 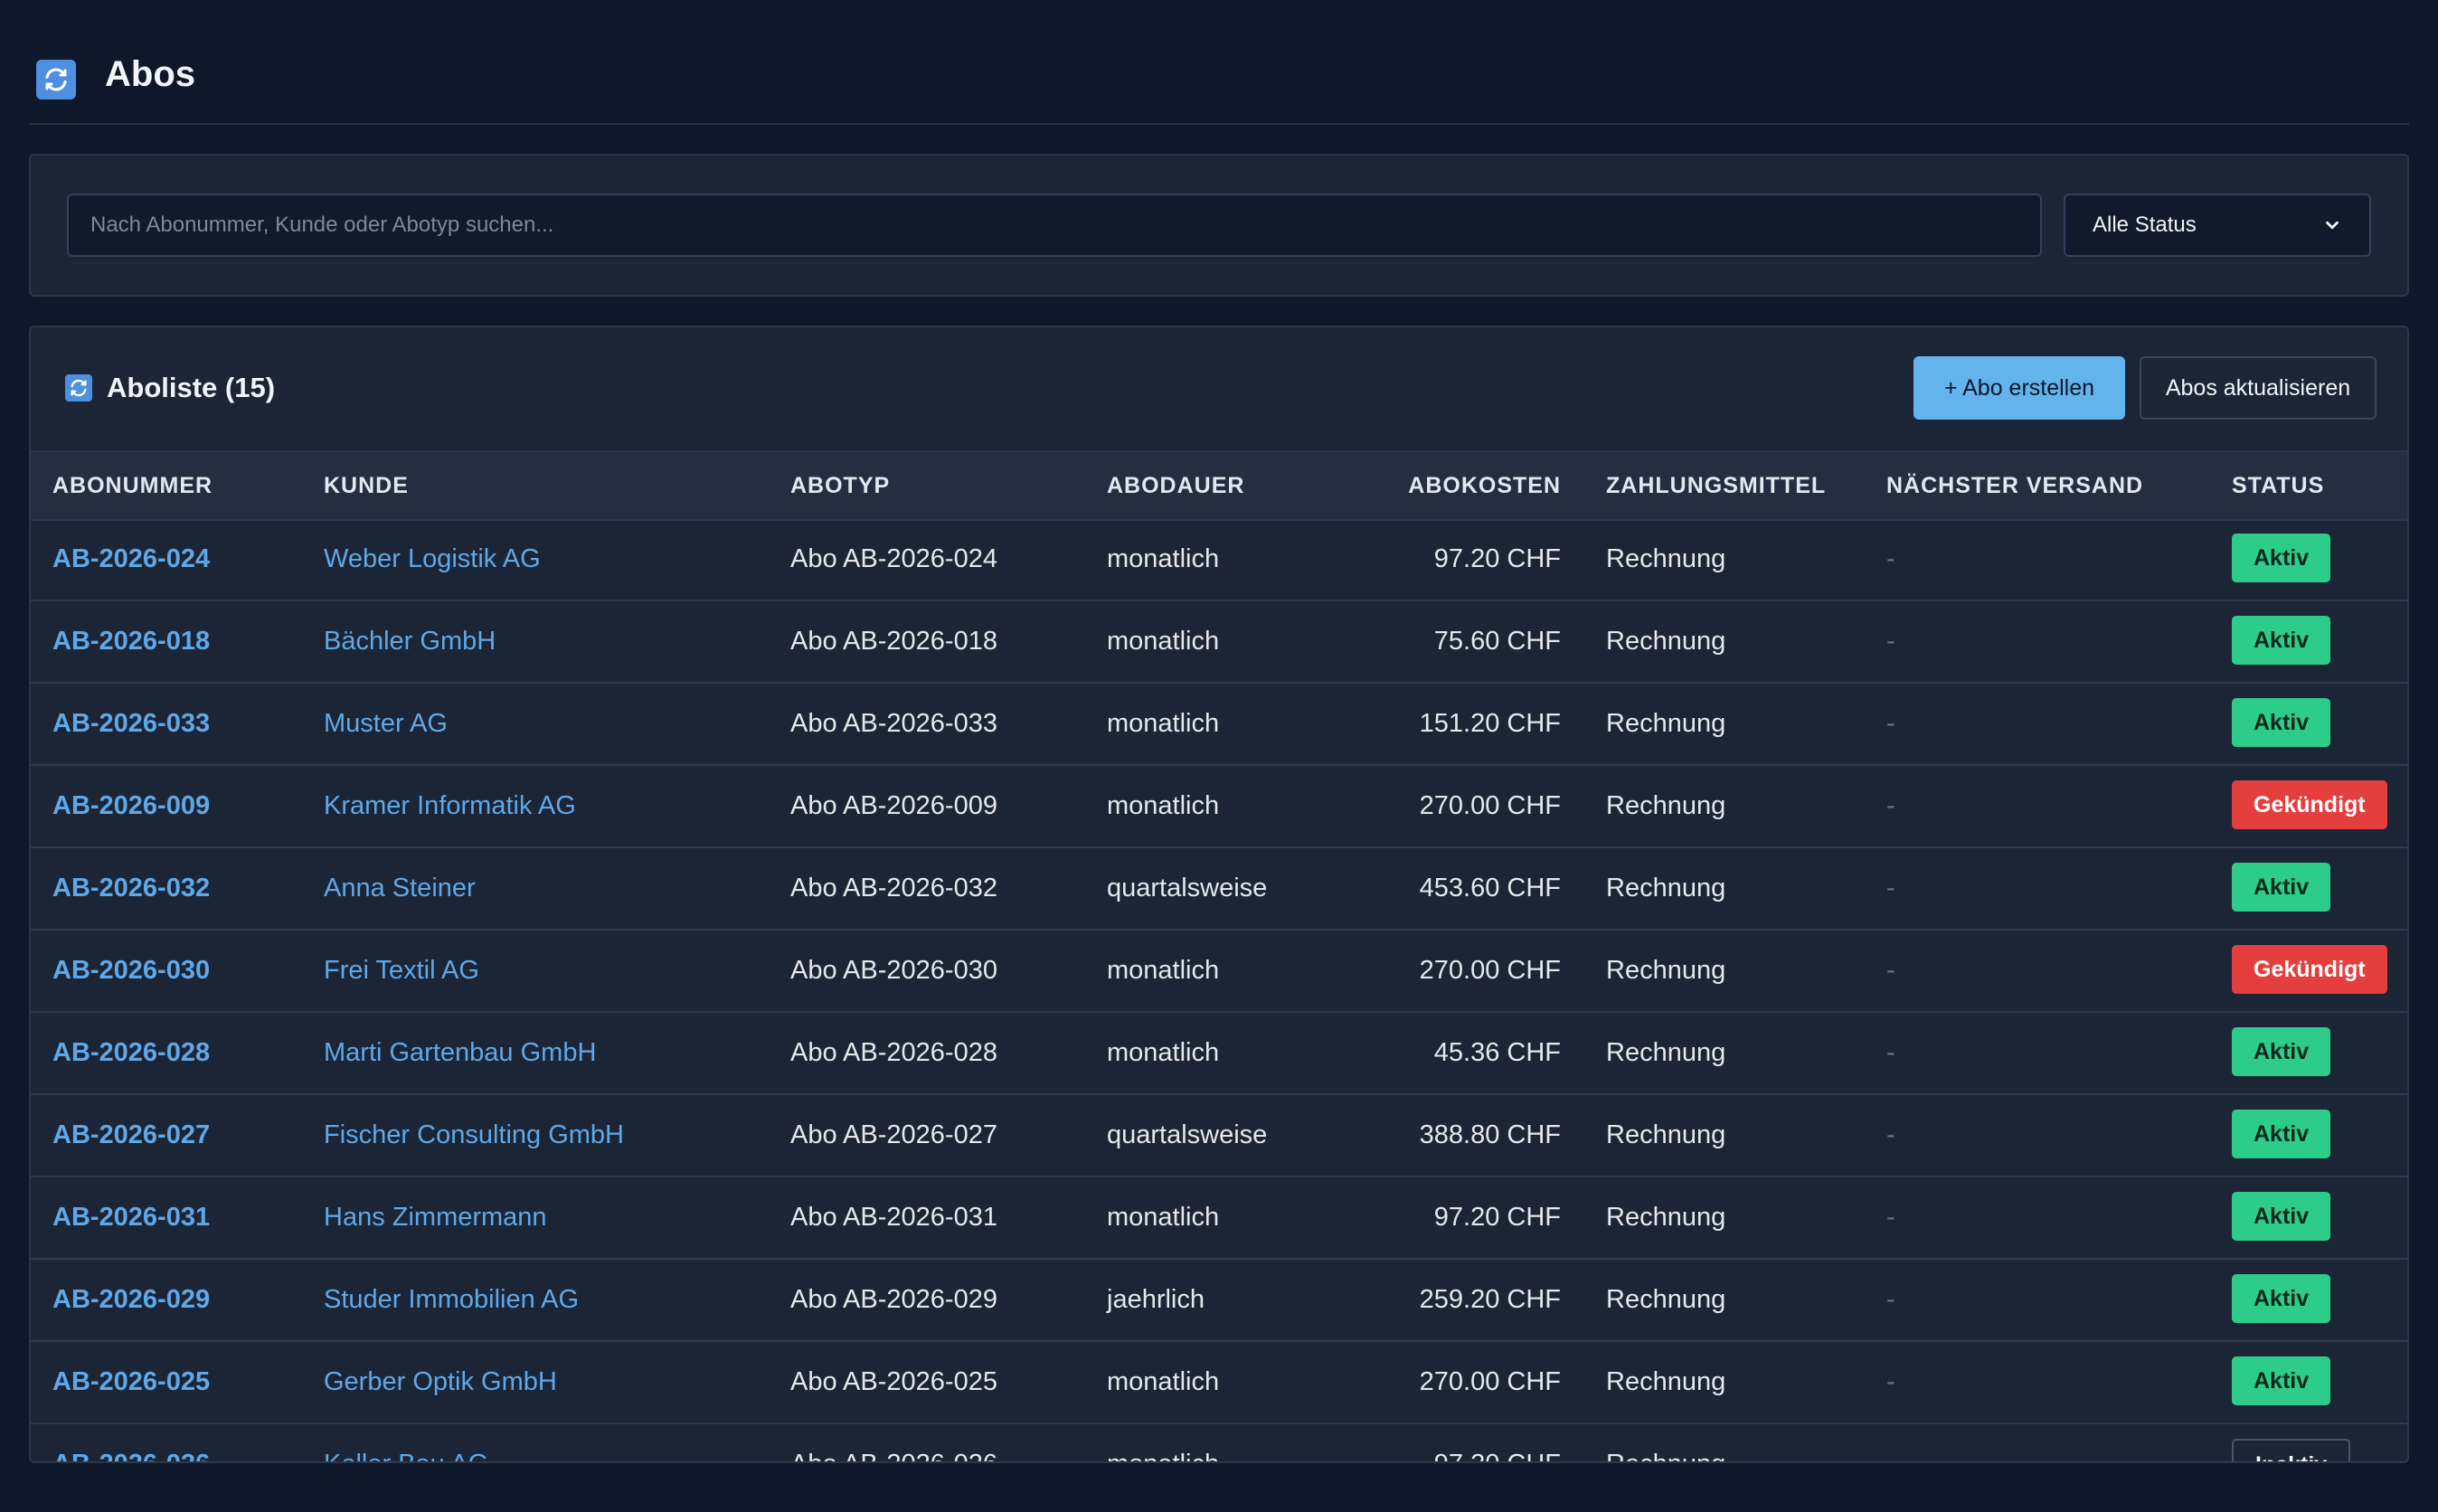 What do you see at coordinates (440, 1382) in the screenshot?
I see `customer-link: Gerber Optik GmbH` at bounding box center [440, 1382].